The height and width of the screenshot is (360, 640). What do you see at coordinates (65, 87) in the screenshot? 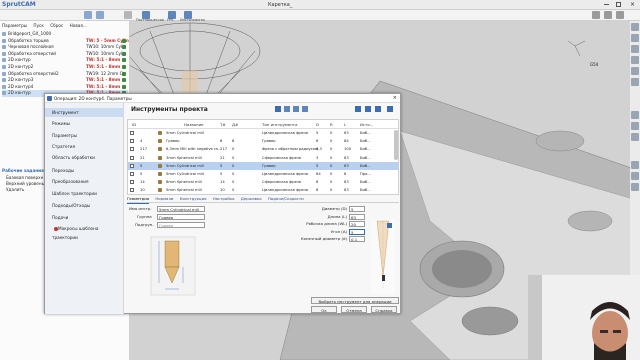
I see `tree-item: 2D контур4 TW: 5:1 - 8mm` at bounding box center [65, 87].